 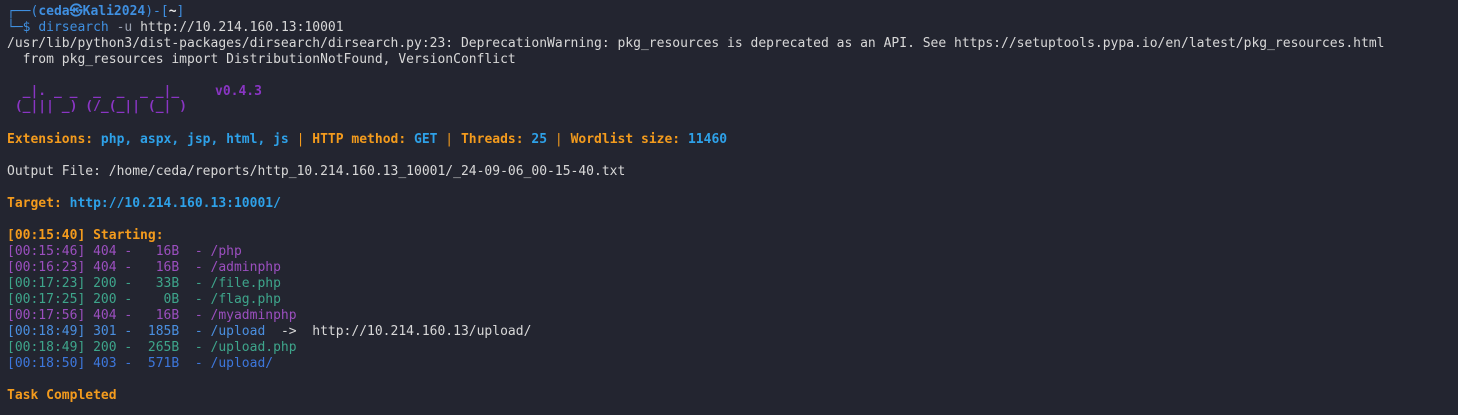 I want to click on prompt-frame-top: ┌──(, so click(x=23, y=11).